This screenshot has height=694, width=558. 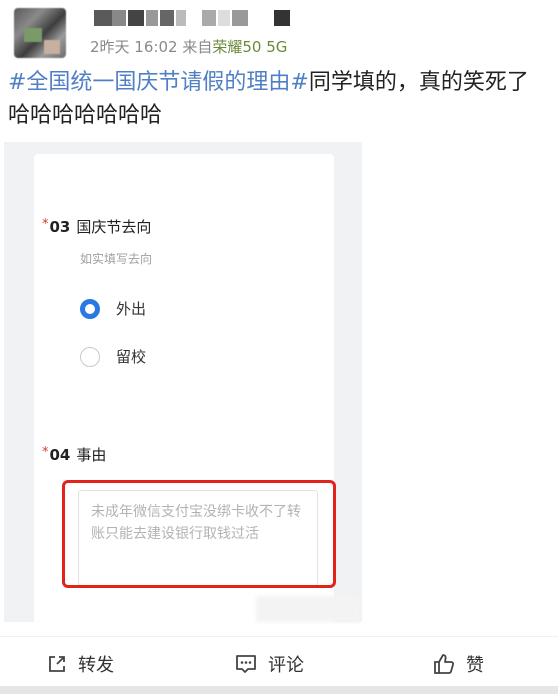 I want to click on comment-button: 评论, so click(x=269, y=664).